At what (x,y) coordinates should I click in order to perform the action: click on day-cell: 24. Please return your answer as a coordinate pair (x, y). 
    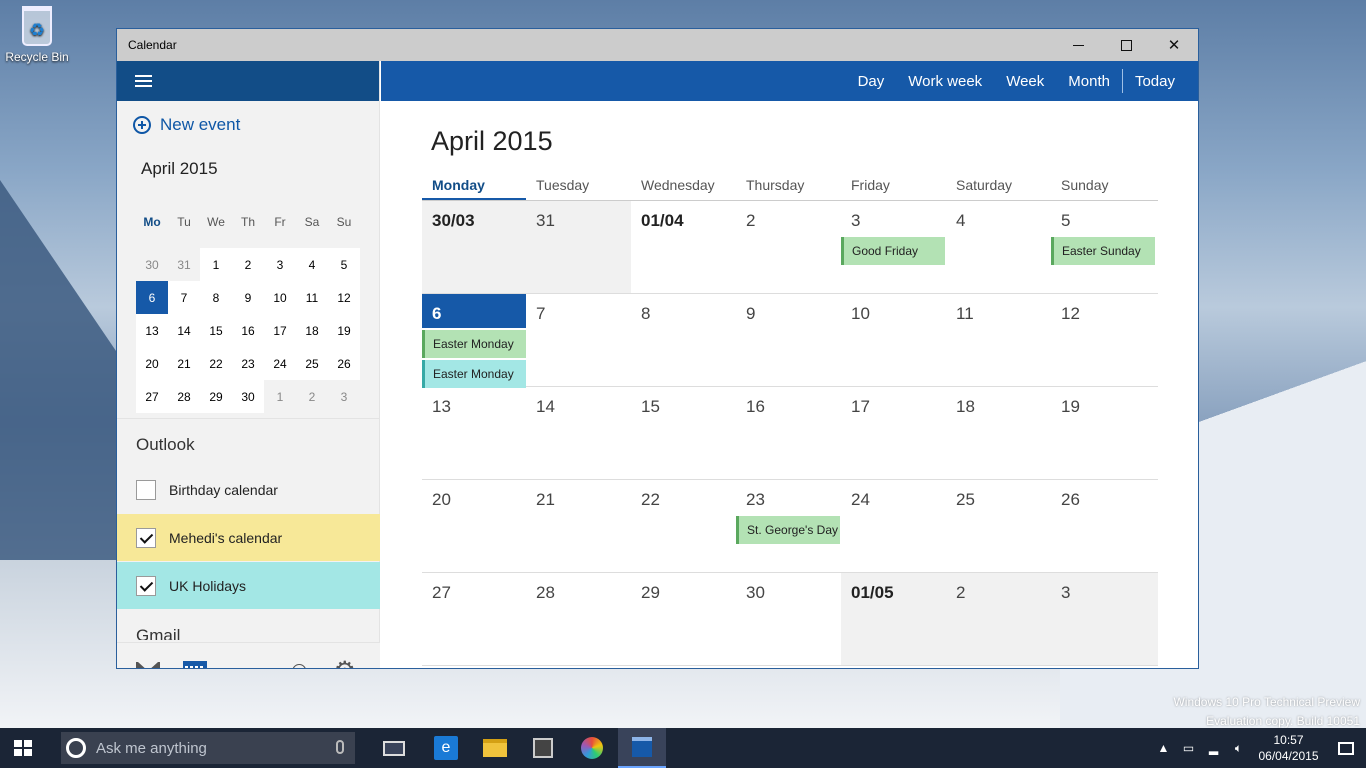
    Looking at the image, I should click on (893, 526).